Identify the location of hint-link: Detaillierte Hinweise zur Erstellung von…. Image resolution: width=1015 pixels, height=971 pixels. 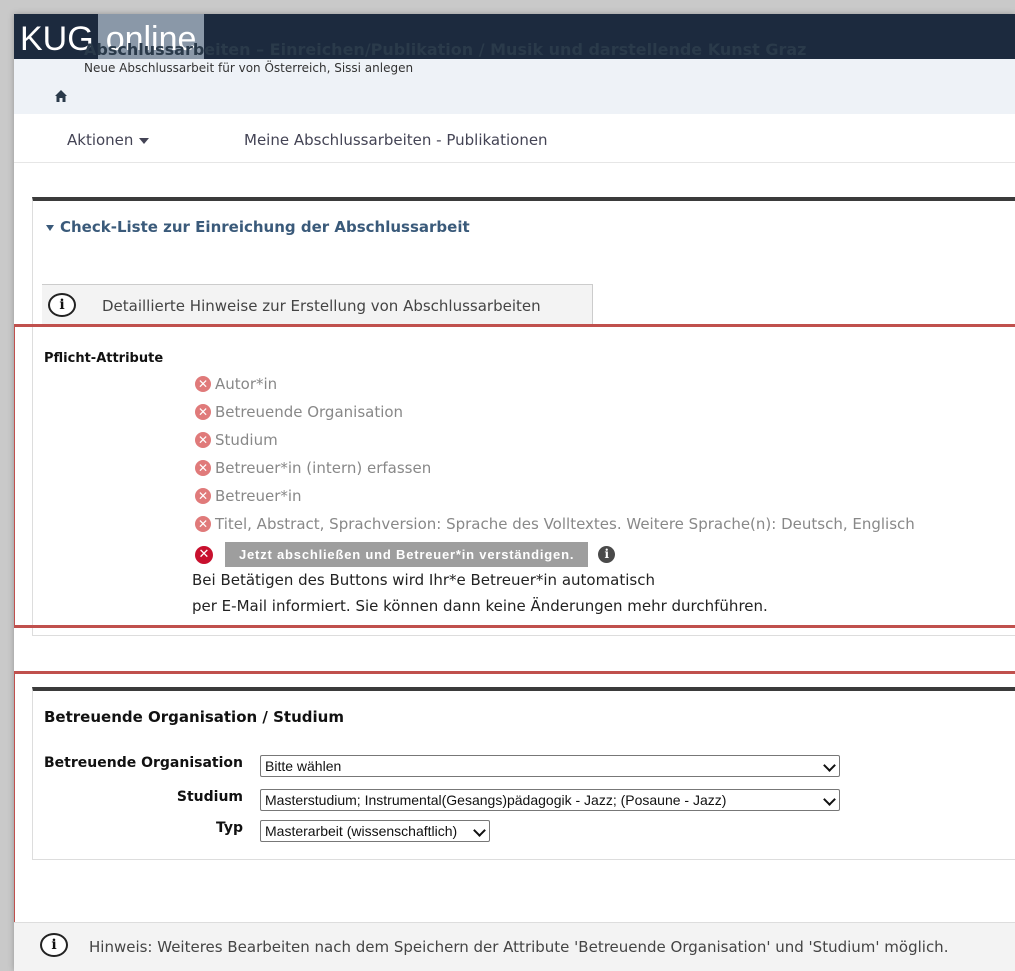
(321, 306).